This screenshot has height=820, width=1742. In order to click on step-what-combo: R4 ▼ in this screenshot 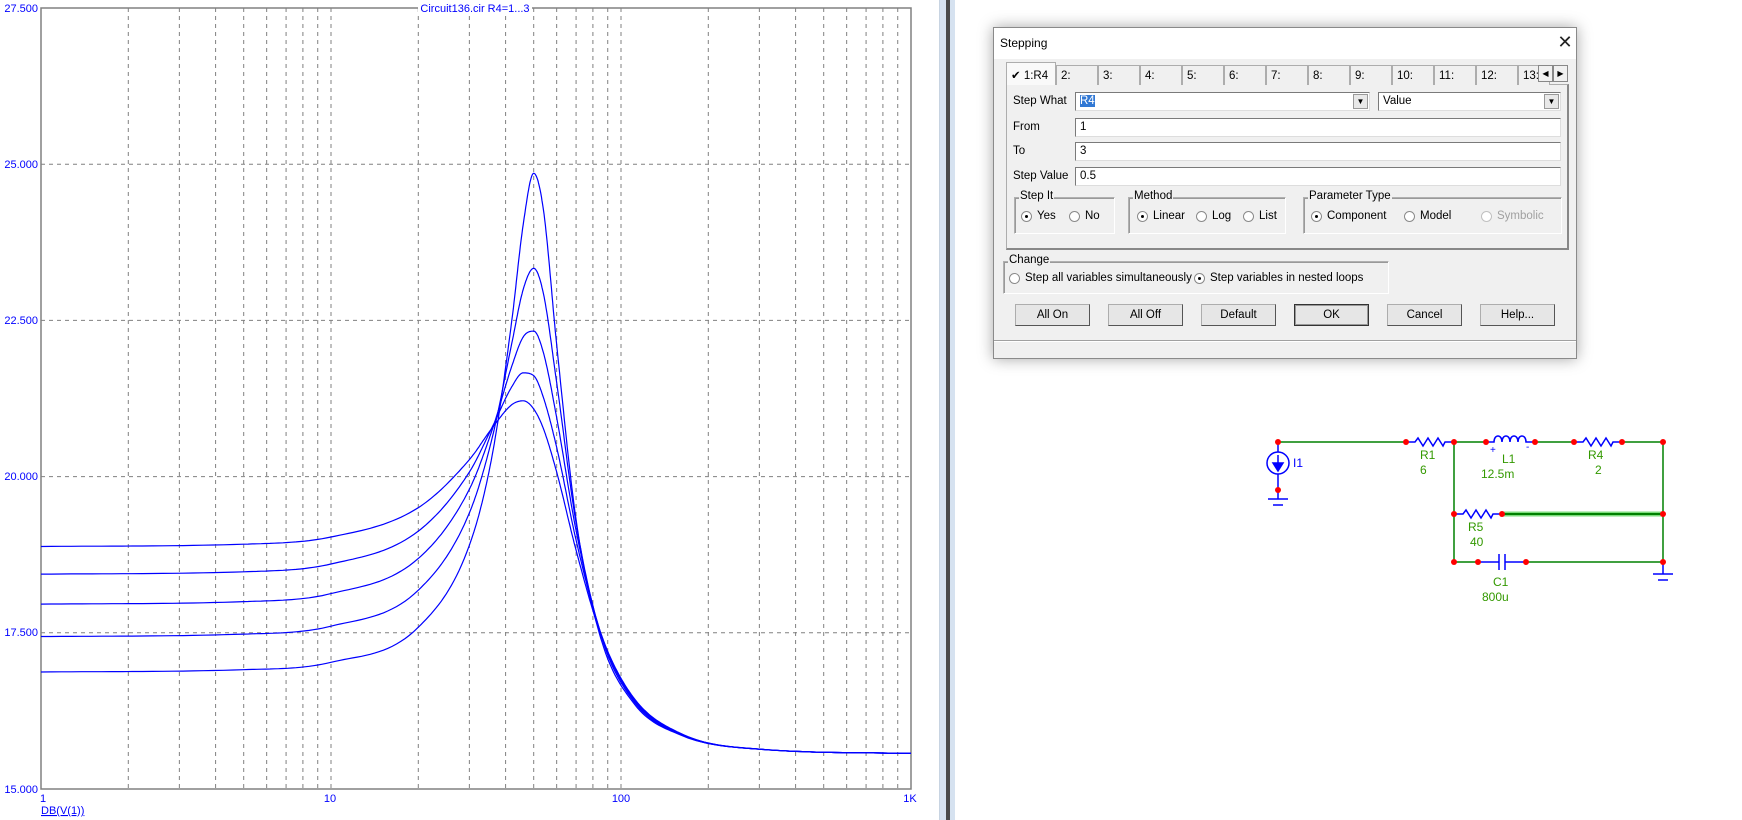, I will do `click(1222, 101)`.